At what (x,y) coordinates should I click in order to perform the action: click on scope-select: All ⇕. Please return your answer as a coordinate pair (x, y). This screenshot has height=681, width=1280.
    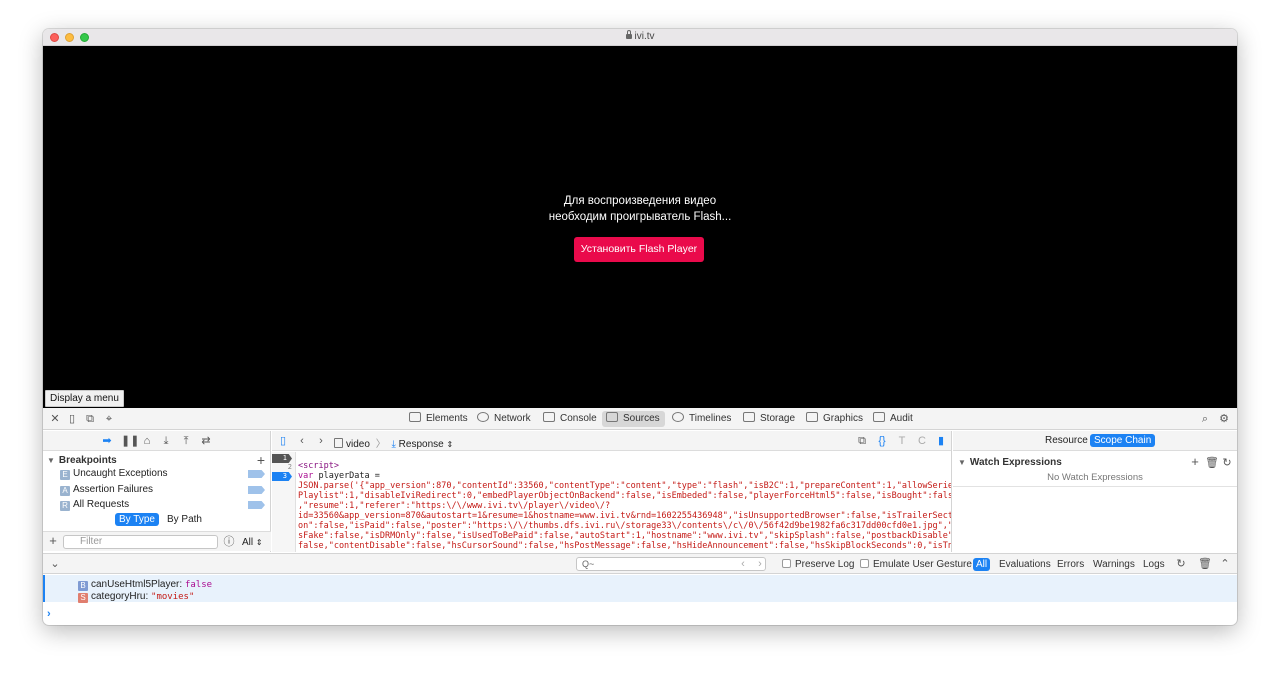
    Looking at the image, I should click on (252, 542).